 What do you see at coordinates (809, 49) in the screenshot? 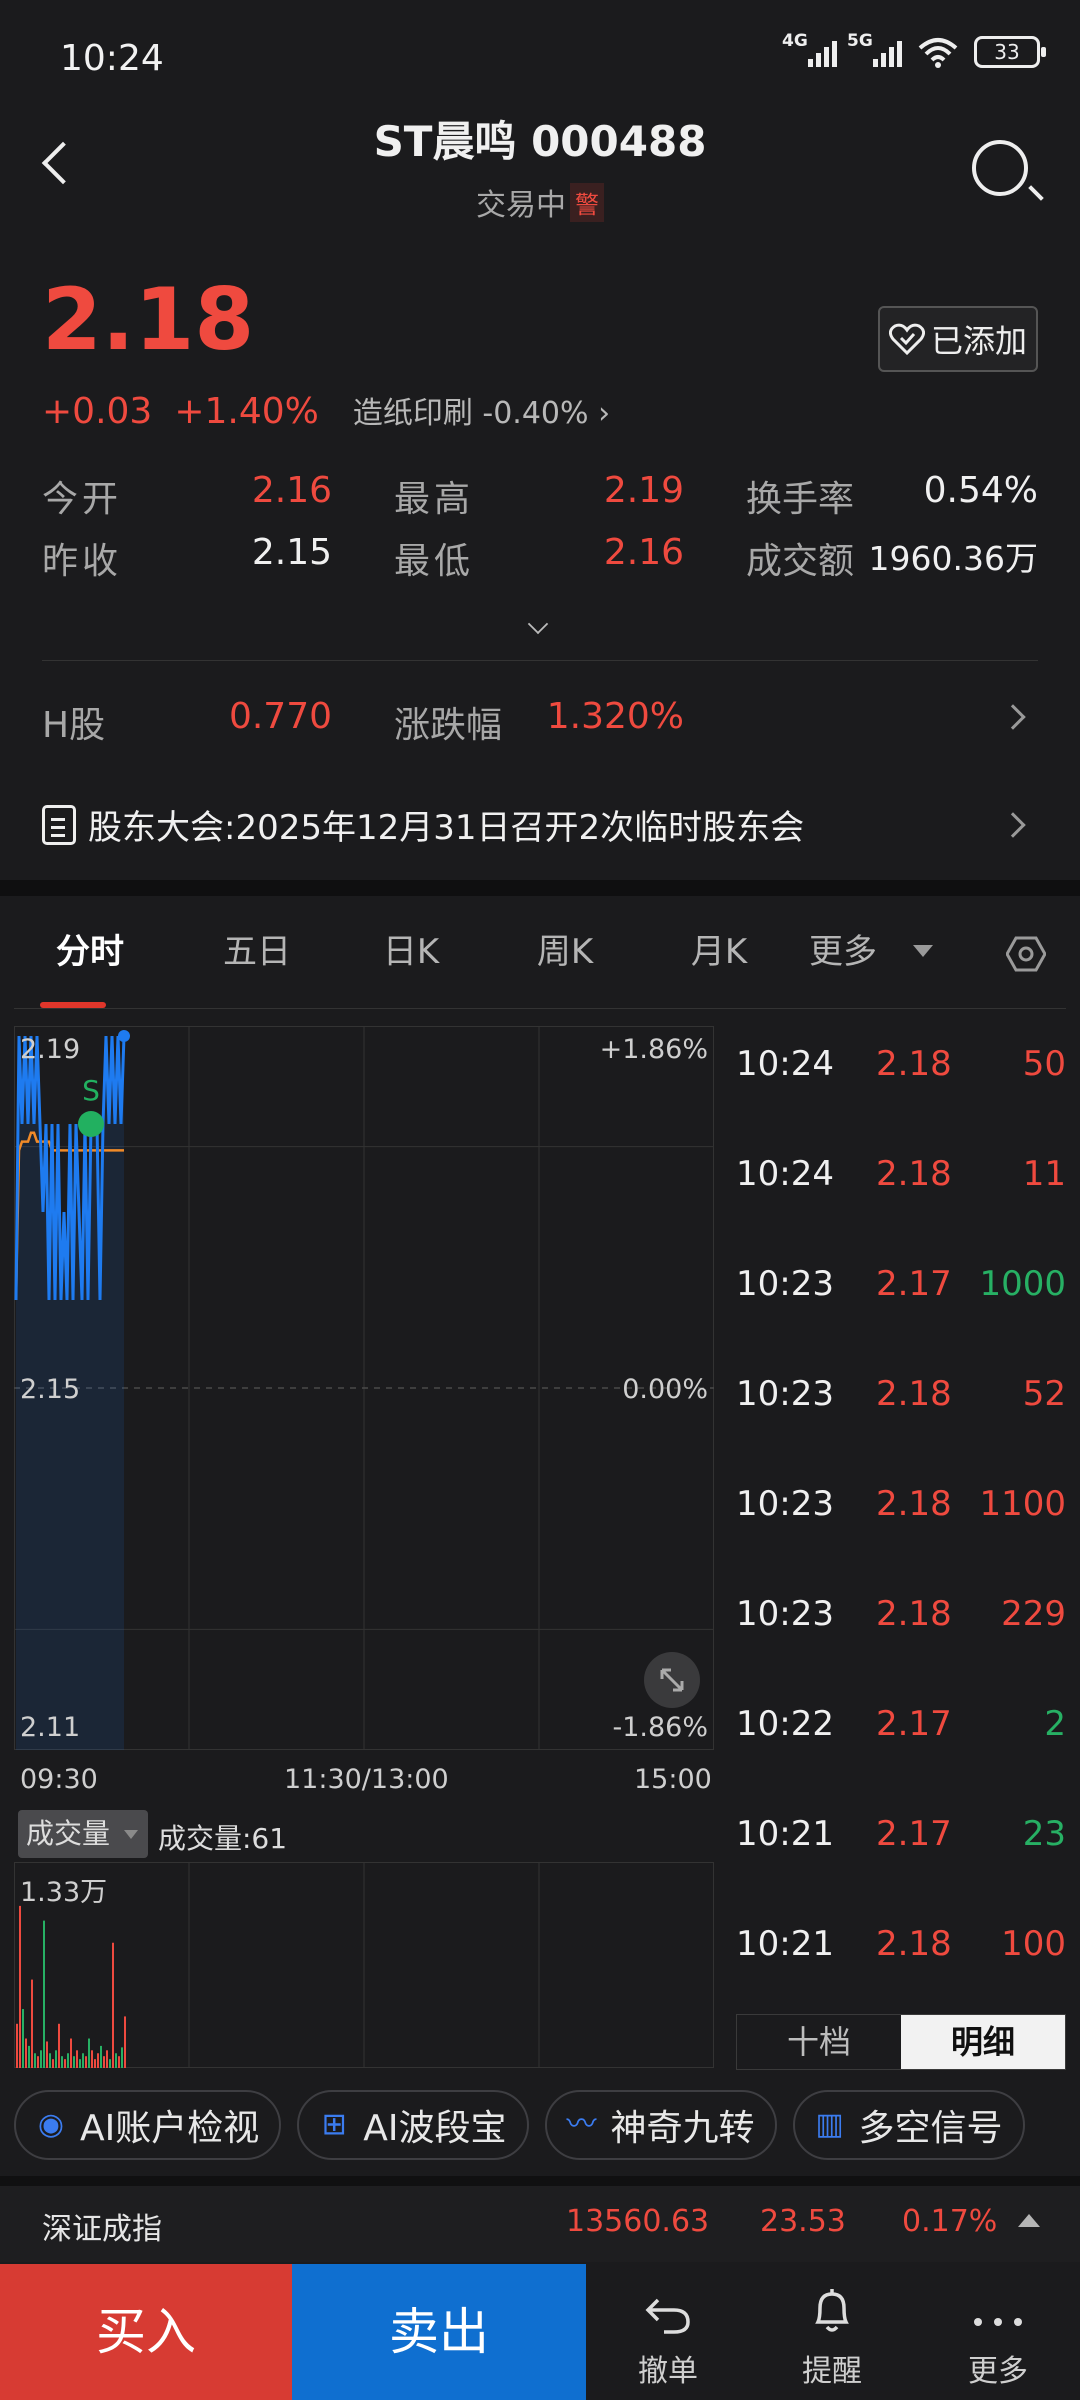
I see `signal-4g-icon: 4G` at bounding box center [809, 49].